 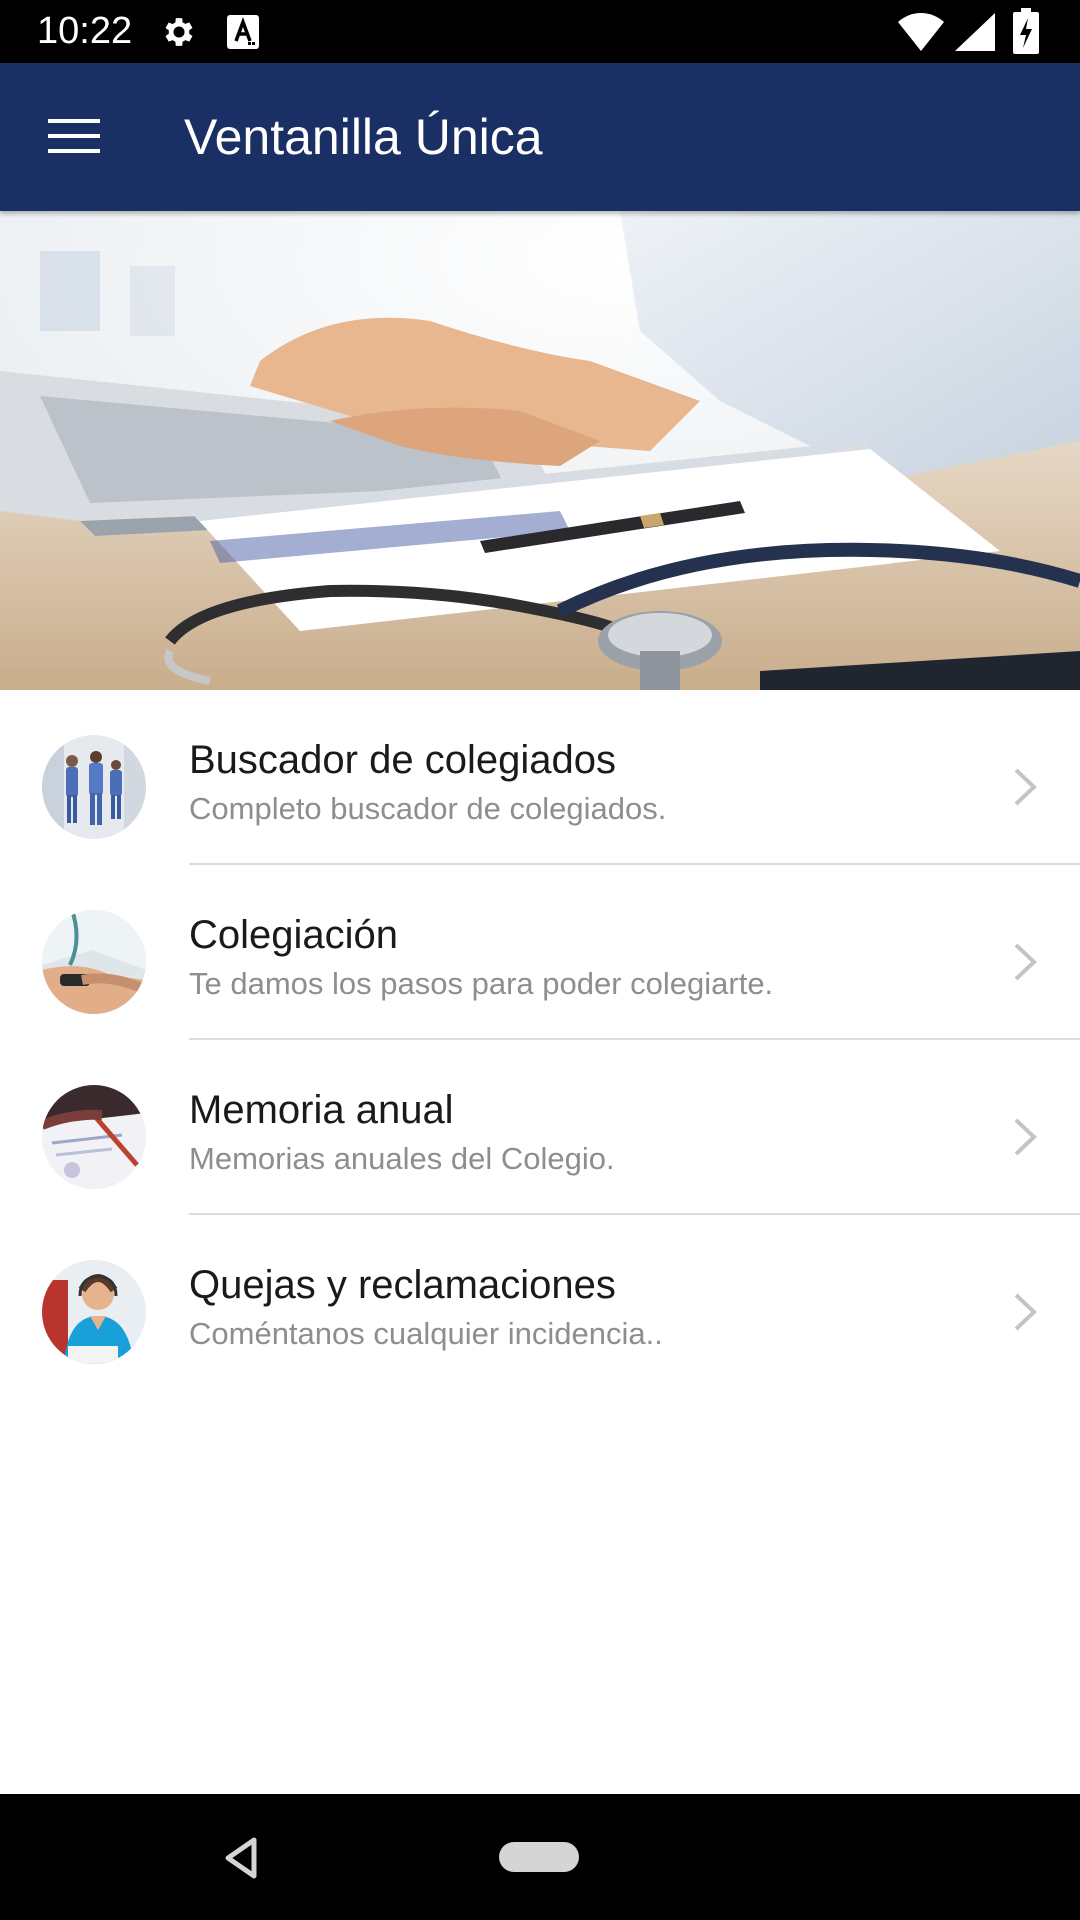 I want to click on page-title: Ventanilla Única, so click(x=363, y=137).